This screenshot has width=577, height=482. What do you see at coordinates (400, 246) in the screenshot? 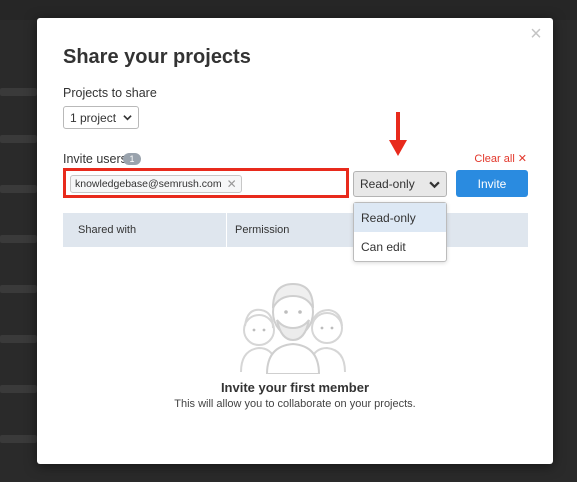
I see `dropdown-option-can-edit: Can edit` at bounding box center [400, 246].